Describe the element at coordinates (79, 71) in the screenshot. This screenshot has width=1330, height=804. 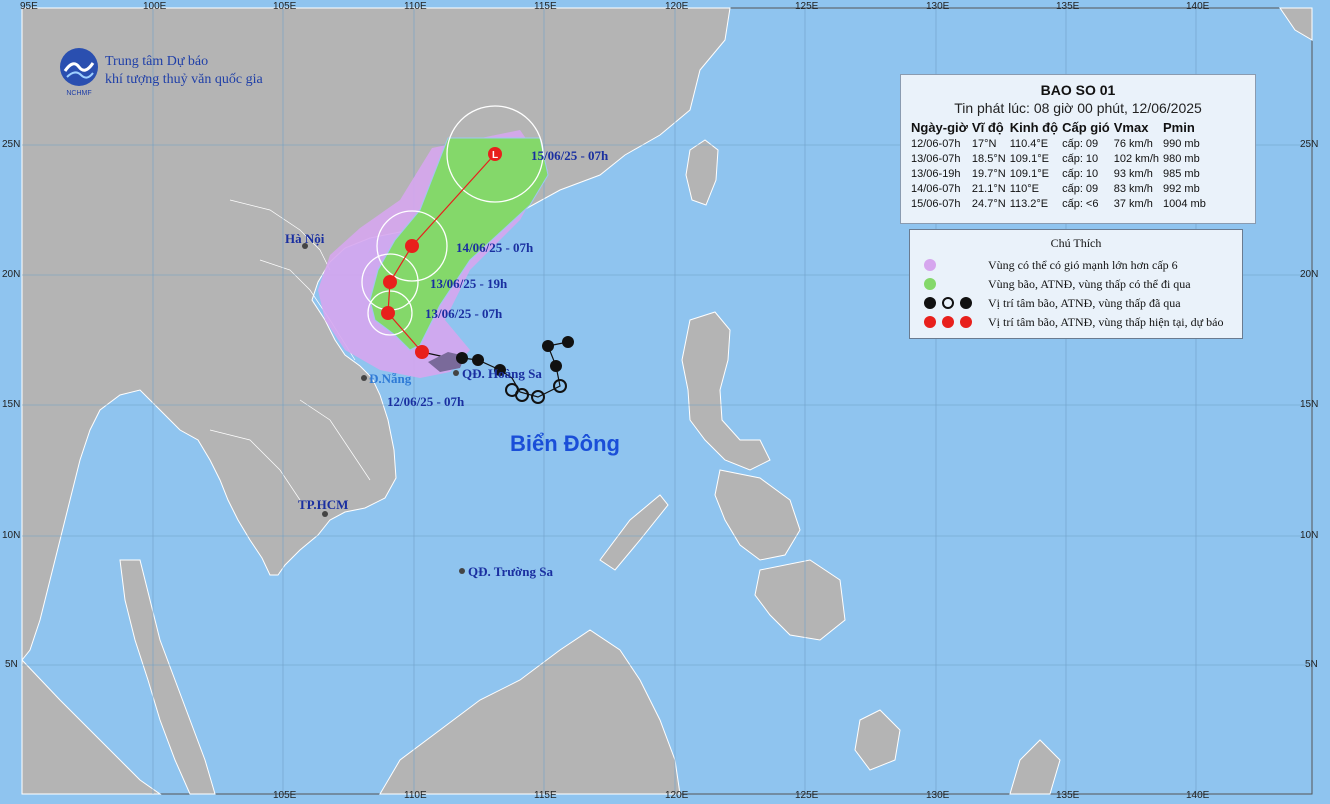
I see `agency-logo: NCHMF` at that location.